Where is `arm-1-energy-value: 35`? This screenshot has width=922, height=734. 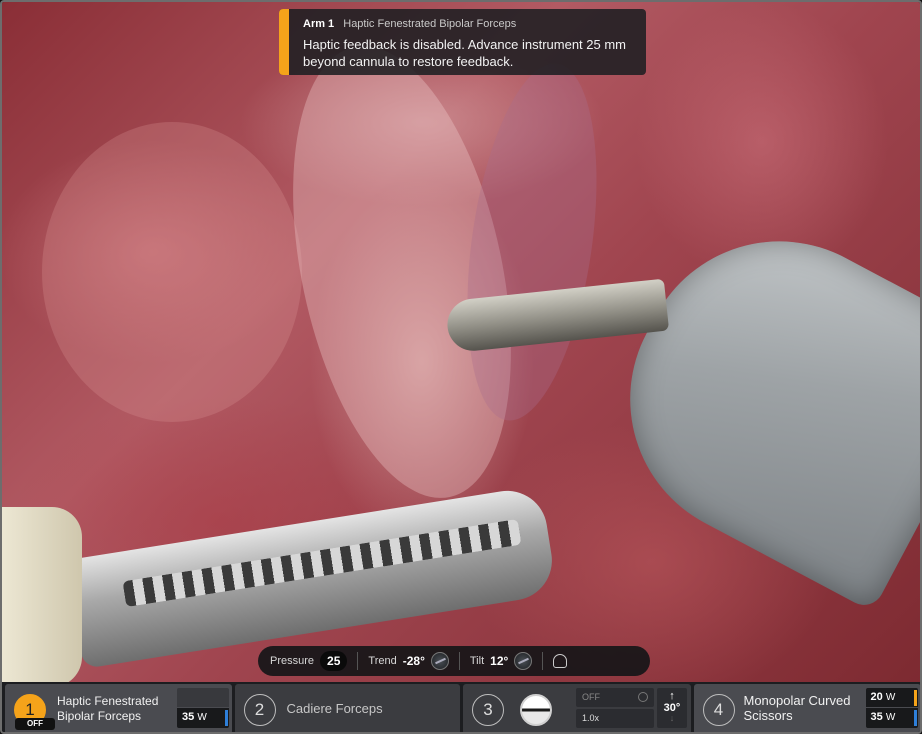 arm-1-energy-value: 35 is located at coordinates (188, 717).